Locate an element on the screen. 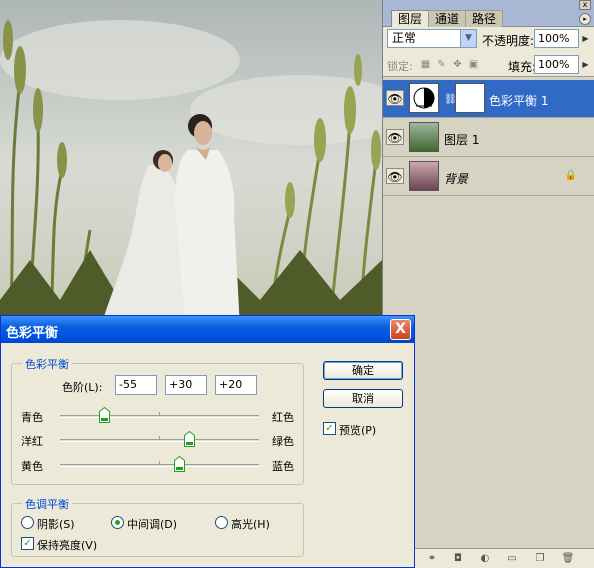 The image size is (594, 568). slider-track-cyan-red is located at coordinates (159, 415).